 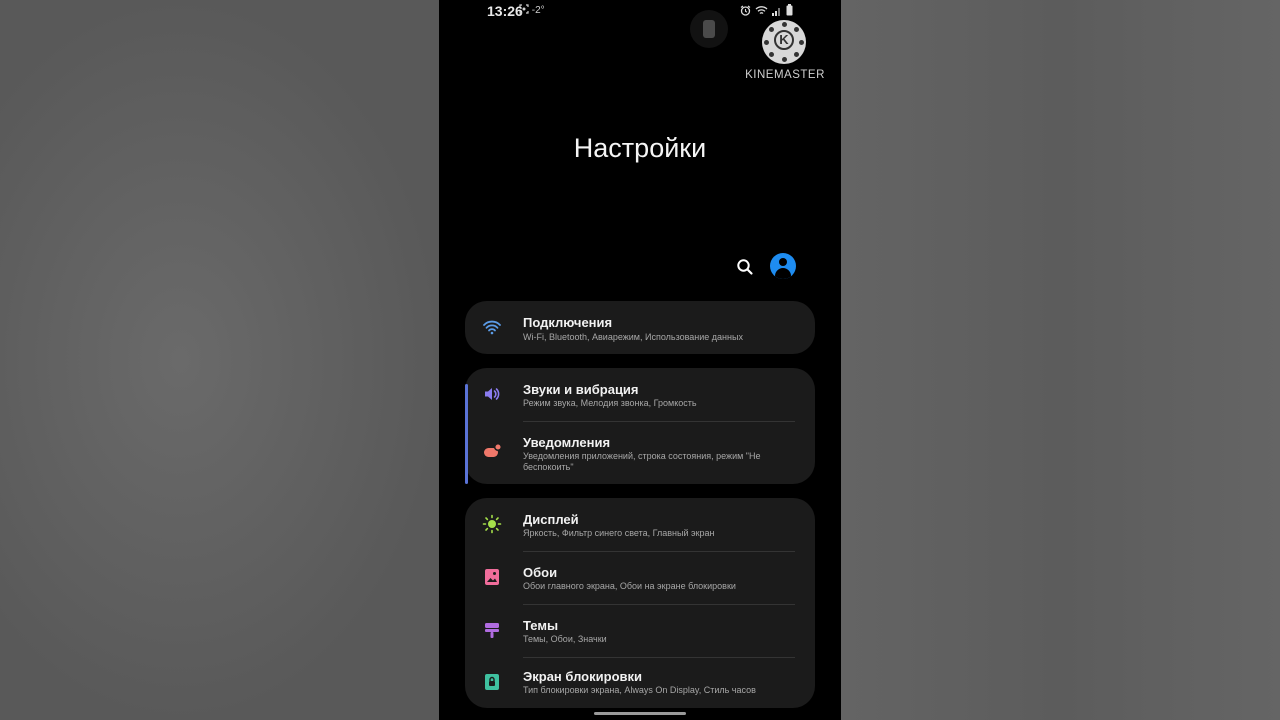 What do you see at coordinates (640, 11) in the screenshot?
I see `status-bar: 13:26 -2°` at bounding box center [640, 11].